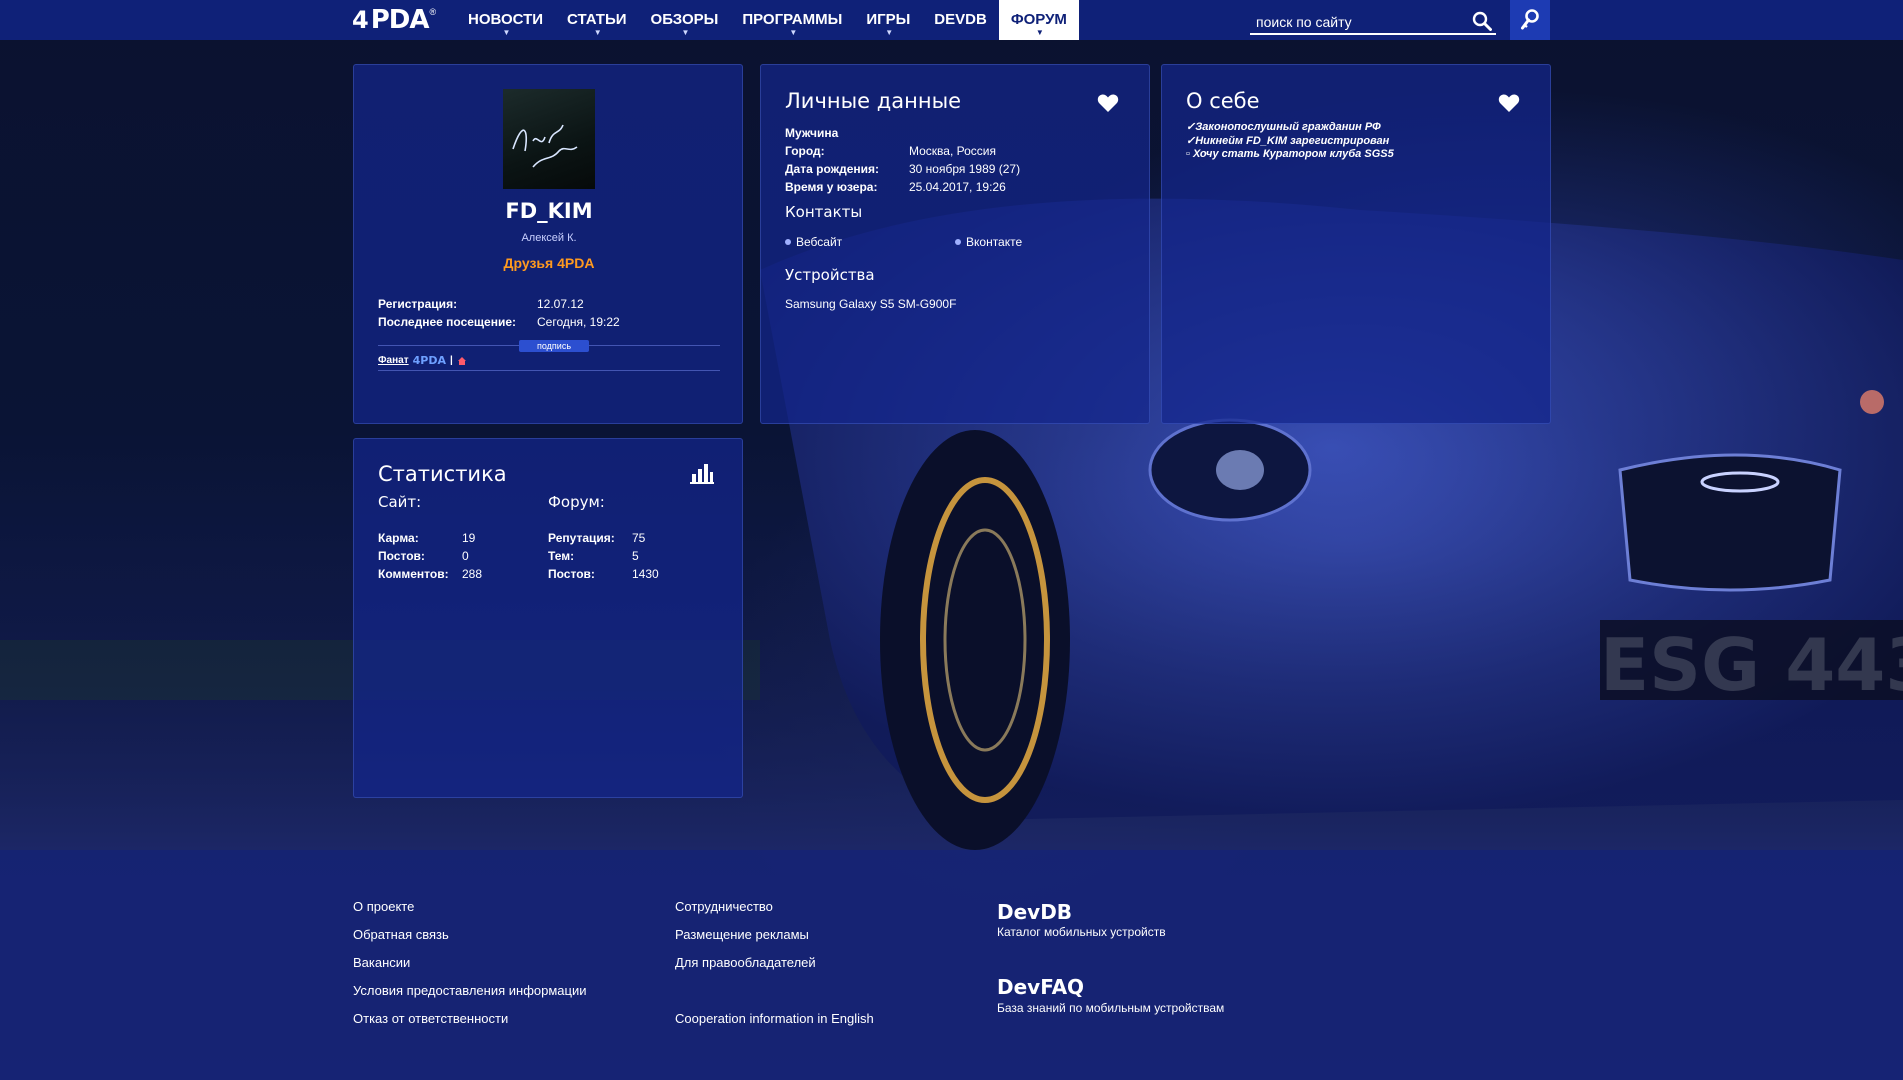 The height and width of the screenshot is (1080, 1903). I want to click on nav-programs: ПРОГРАММЫ ▼, so click(792, 20).